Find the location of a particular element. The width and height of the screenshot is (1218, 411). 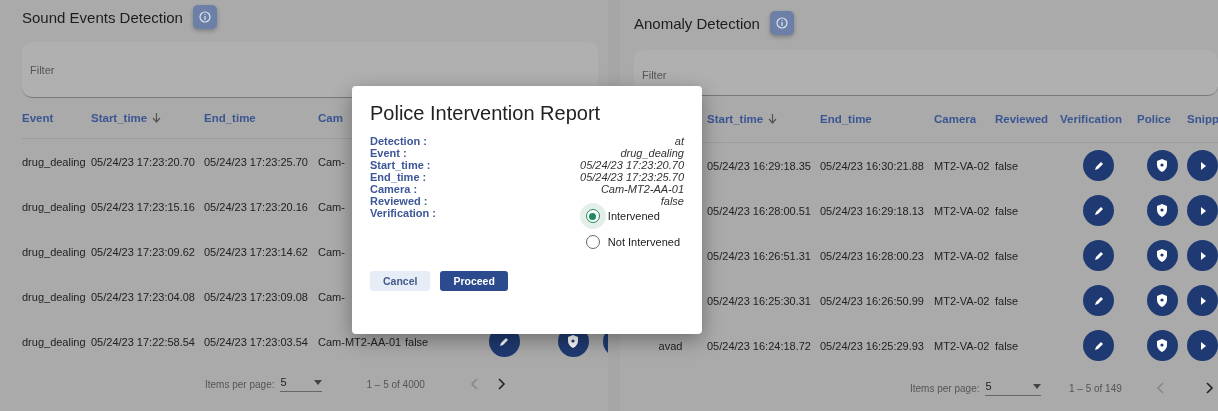

radio-option: Intervened is located at coordinates (619, 216).